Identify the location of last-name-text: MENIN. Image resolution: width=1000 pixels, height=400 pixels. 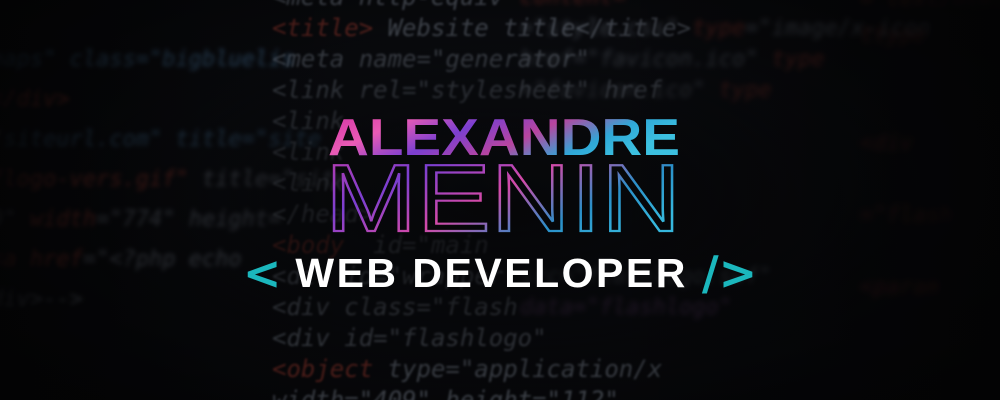
(503, 195).